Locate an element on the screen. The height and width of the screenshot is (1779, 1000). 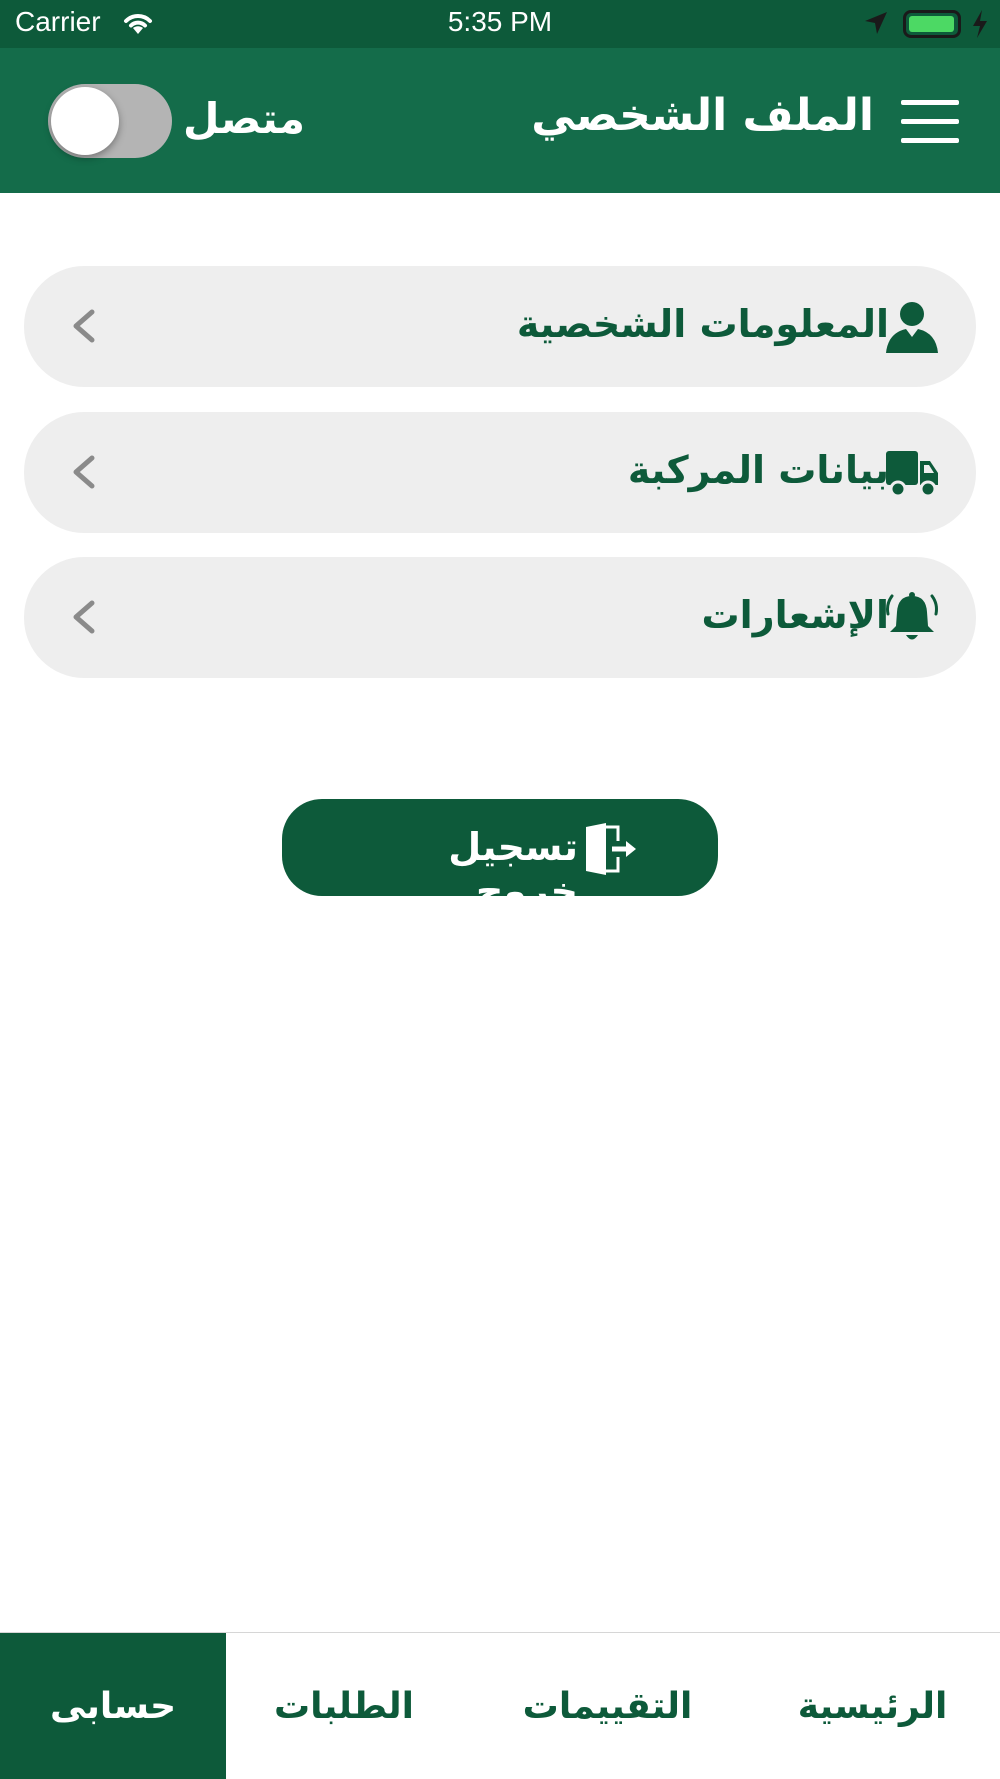
battery-level is located at coordinates (931, 24).